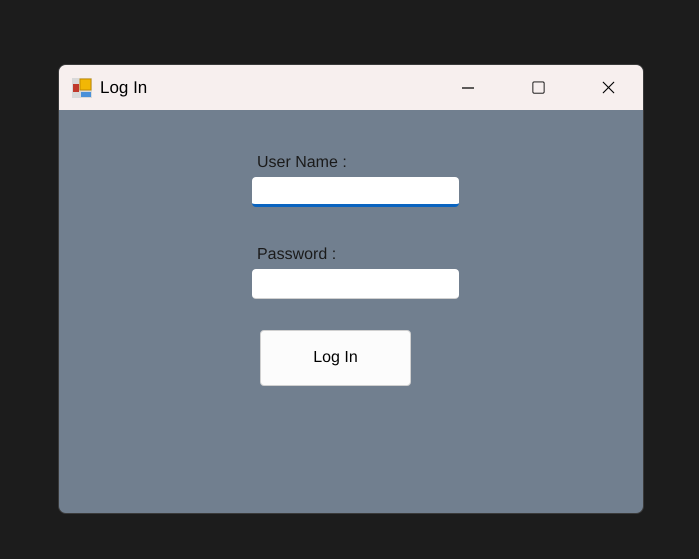 The width and height of the screenshot is (699, 559). I want to click on window-title: Log In, so click(124, 87).